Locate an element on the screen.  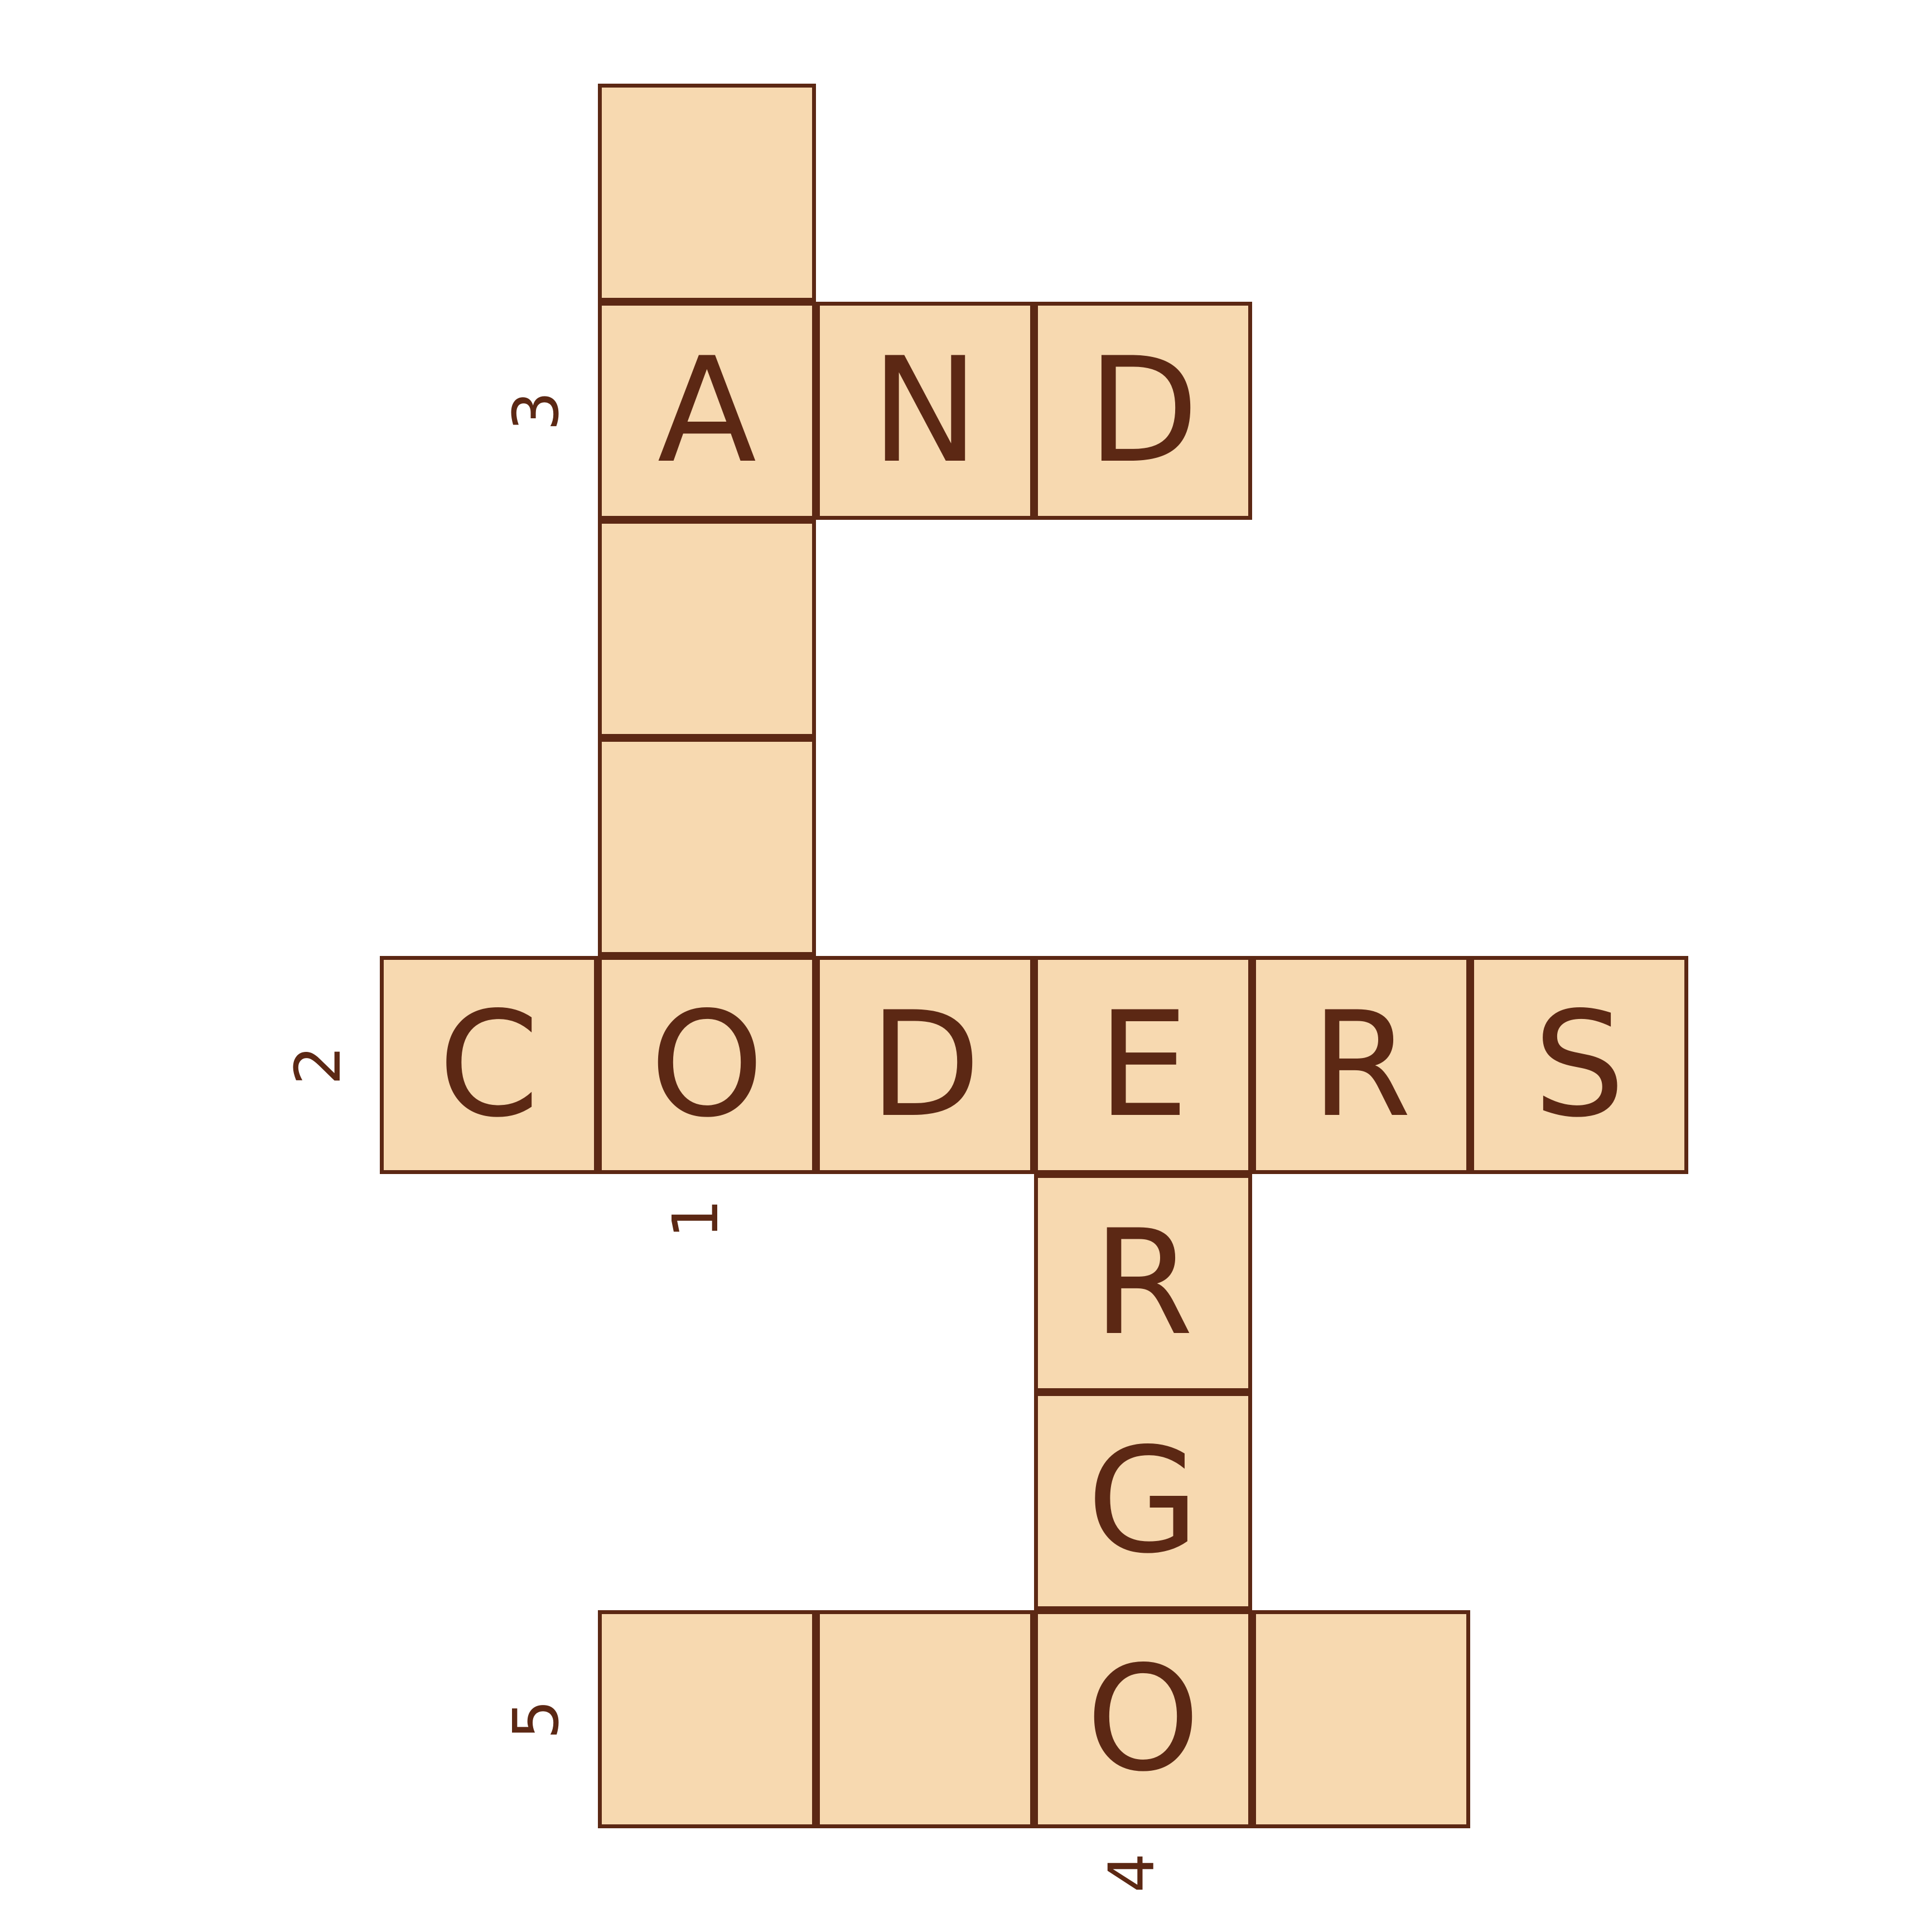
cell-letter: N is located at coordinates (925, 410).